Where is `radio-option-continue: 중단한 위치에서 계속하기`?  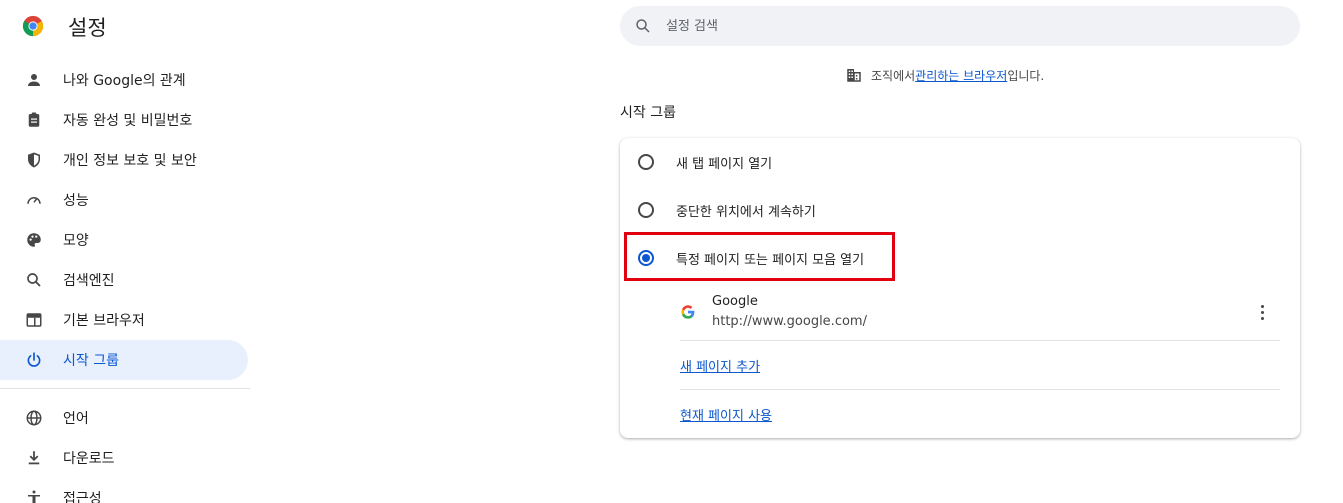
radio-option-continue: 중단한 위치에서 계속하기 is located at coordinates (727, 210).